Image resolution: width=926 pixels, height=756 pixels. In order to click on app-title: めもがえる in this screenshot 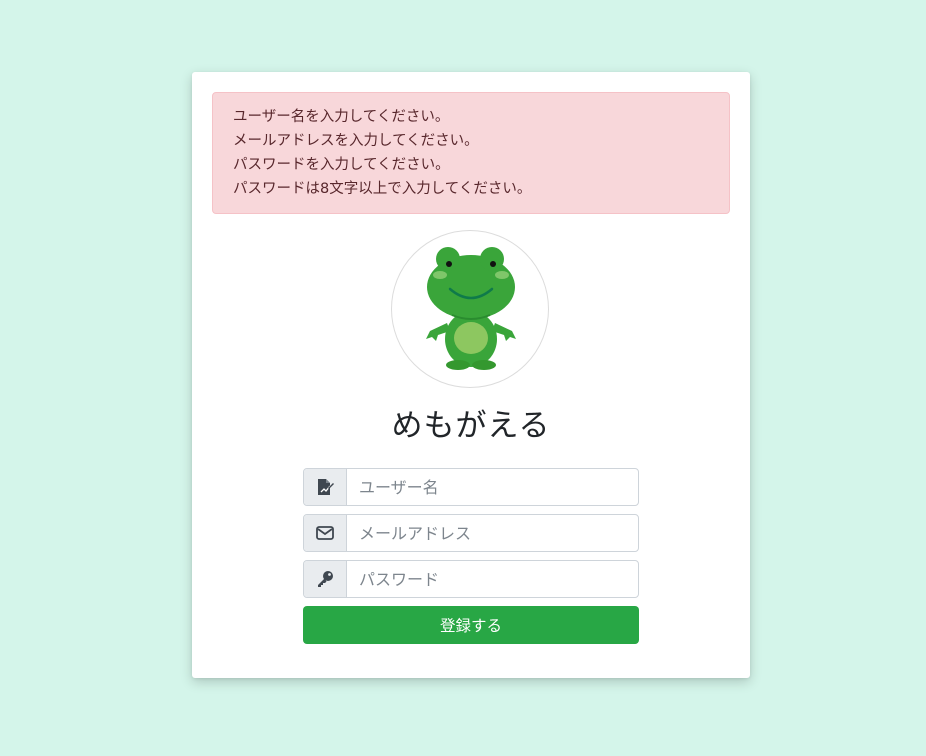, I will do `click(471, 426)`.